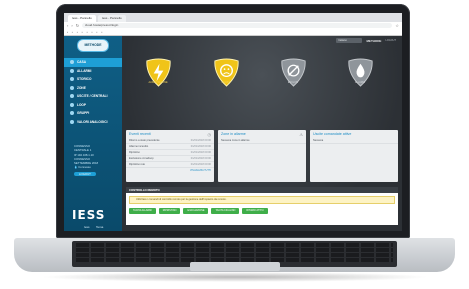 This screenshot has height=289, width=469. What do you see at coordinates (140, 134) in the screenshot?
I see `card-title: Eventi recenti` at bounding box center [140, 134].